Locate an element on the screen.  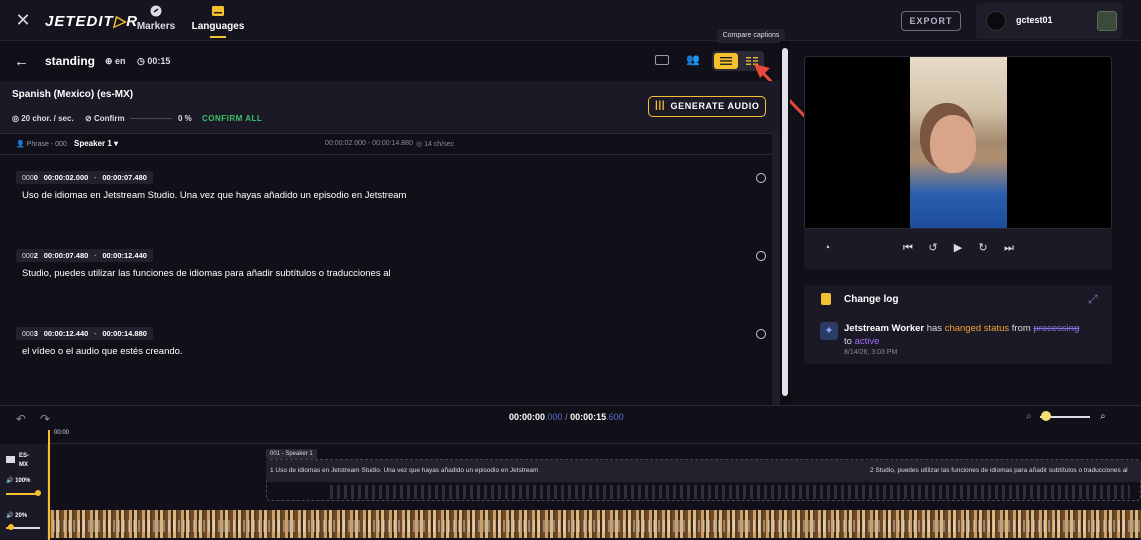
ruler-label: 00:00 is located at coordinates (62, 433).